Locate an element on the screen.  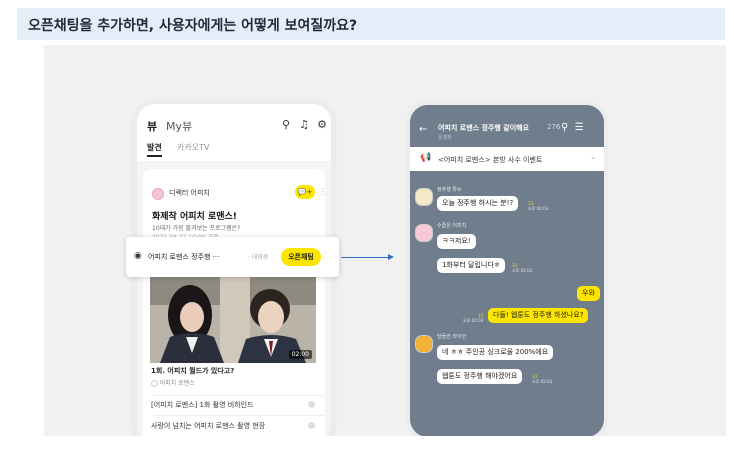
my-view-tab: My뷰 is located at coordinates (179, 126).